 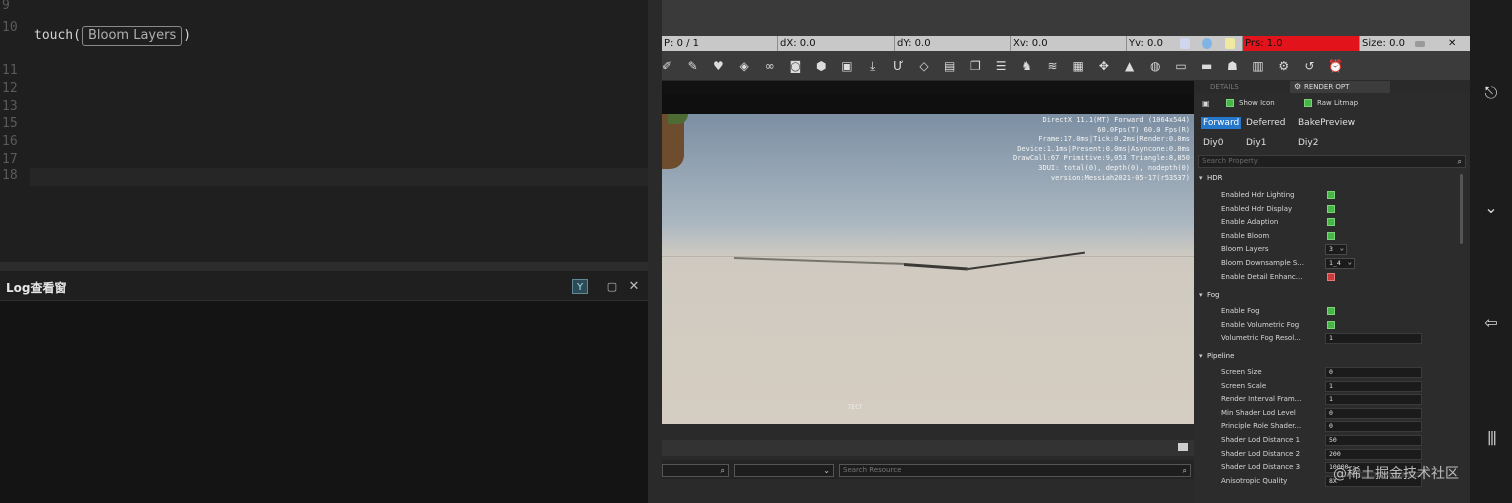 I want to click on property-search-placeholder: Search Property, so click(x=1230, y=161).